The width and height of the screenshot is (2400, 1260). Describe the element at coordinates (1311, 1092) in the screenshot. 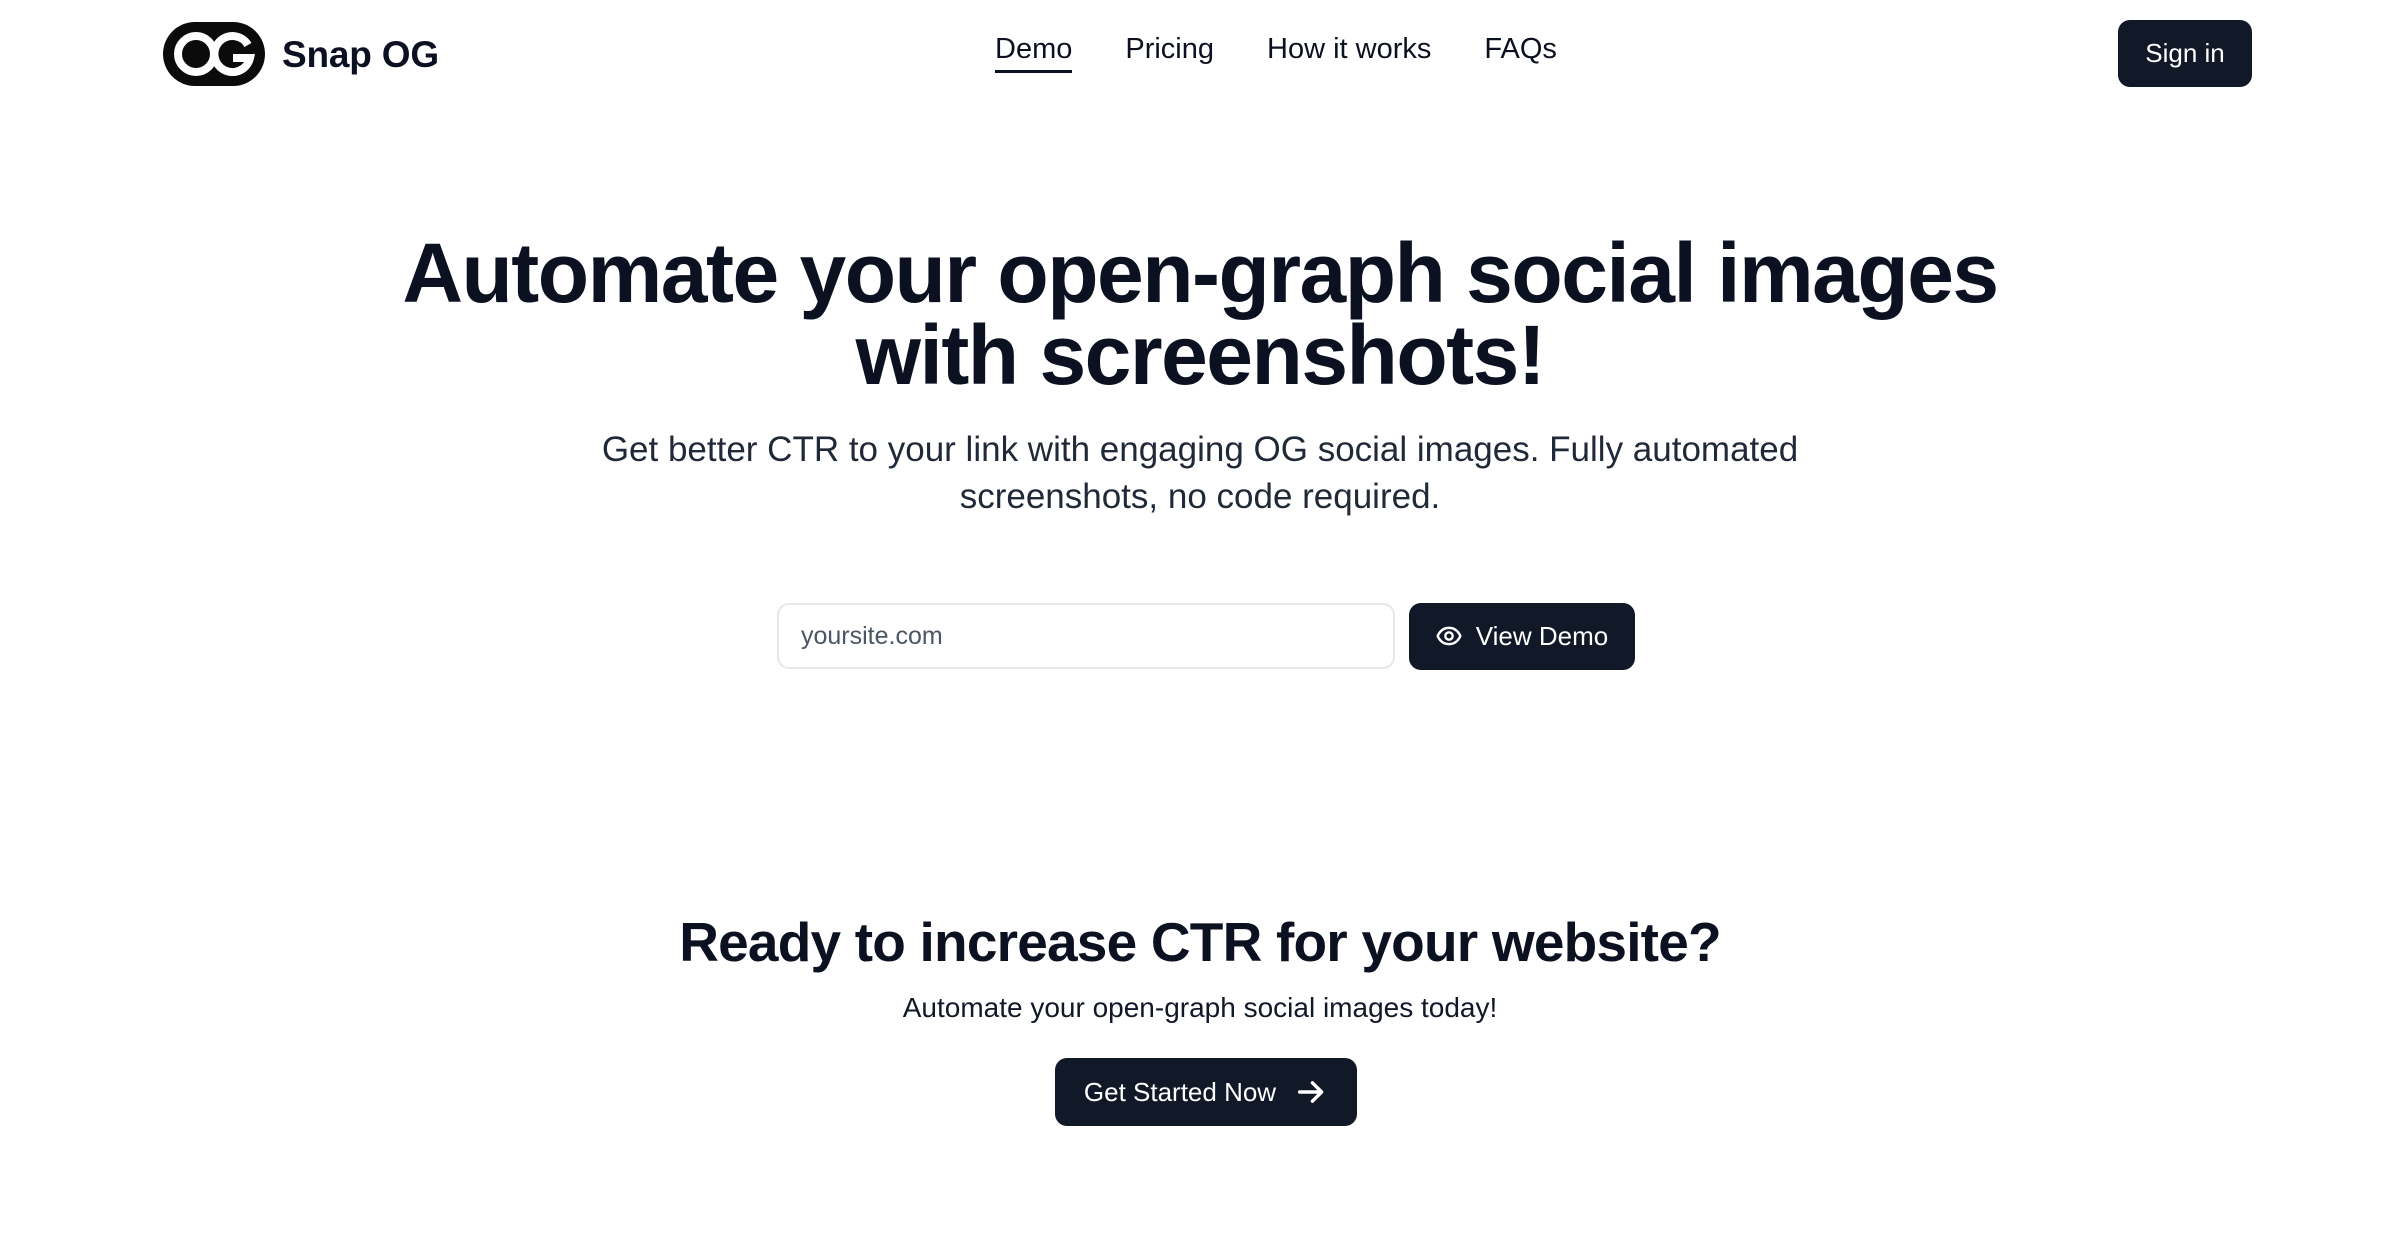

I see `arrow-right-icon` at that location.